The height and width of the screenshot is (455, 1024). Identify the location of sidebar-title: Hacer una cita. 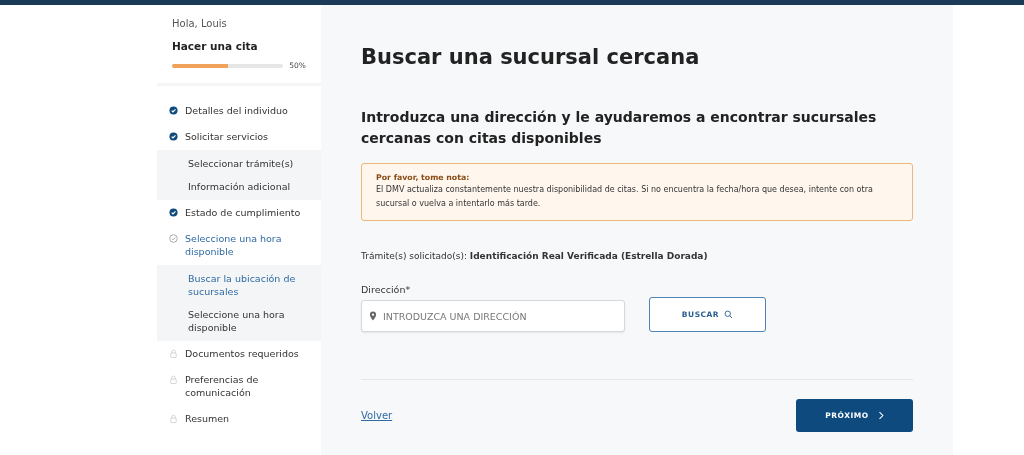
(215, 46).